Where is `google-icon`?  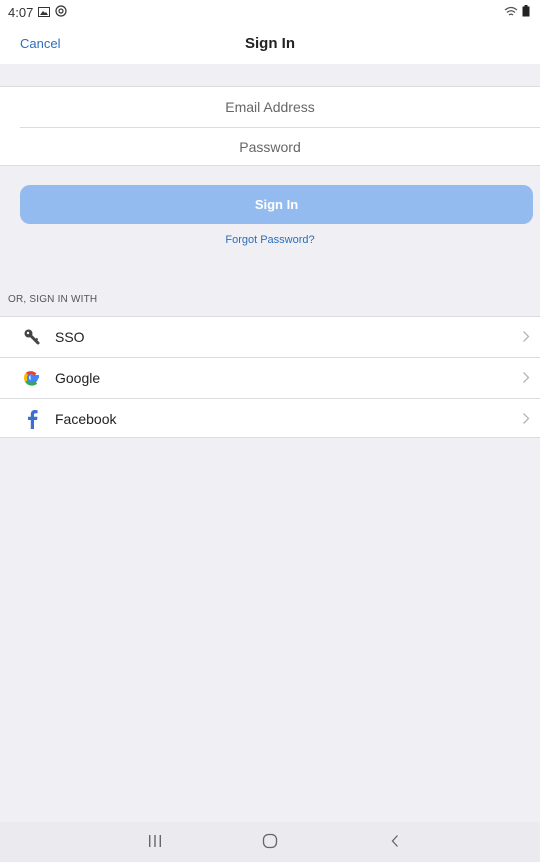 google-icon is located at coordinates (32, 378).